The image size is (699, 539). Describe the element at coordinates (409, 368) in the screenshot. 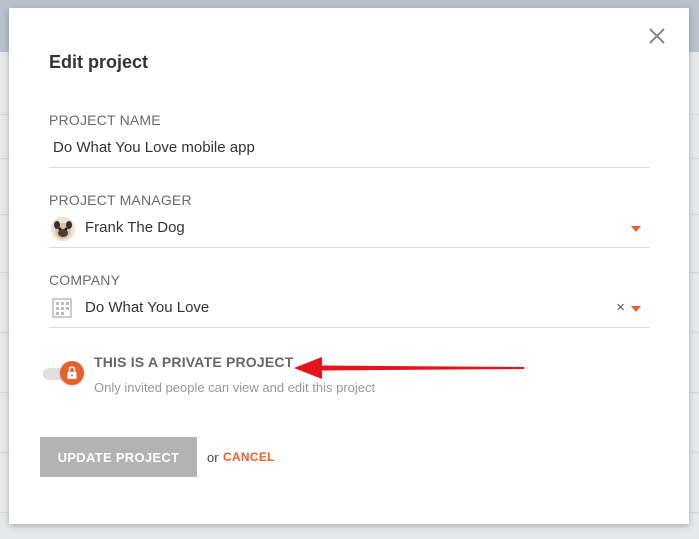

I see `annotation-arrow-icon` at that location.